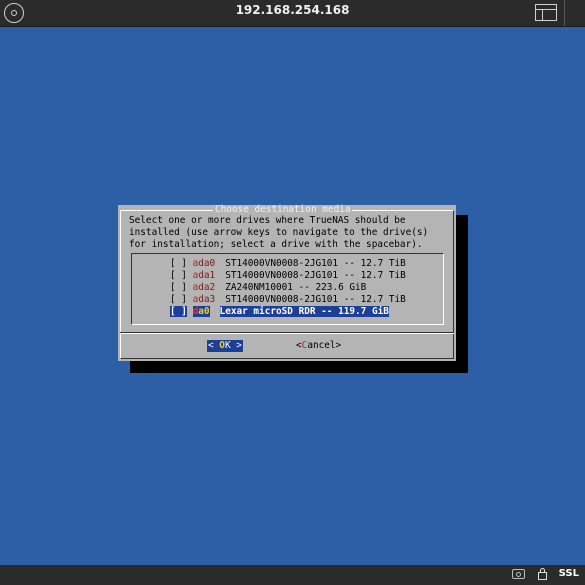 The image size is (585, 585). I want to click on drive-option-ada2: [ ] ada2 ZA240NM10001 -- 223.6 GiB, so click(268, 288).